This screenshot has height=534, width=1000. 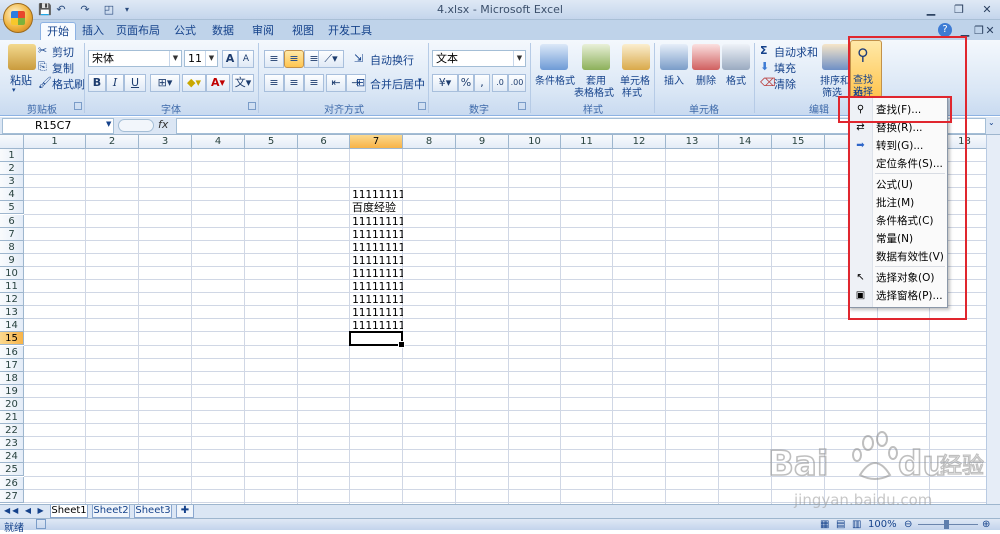 I want to click on font-color-icon: A▾, so click(x=218, y=83).